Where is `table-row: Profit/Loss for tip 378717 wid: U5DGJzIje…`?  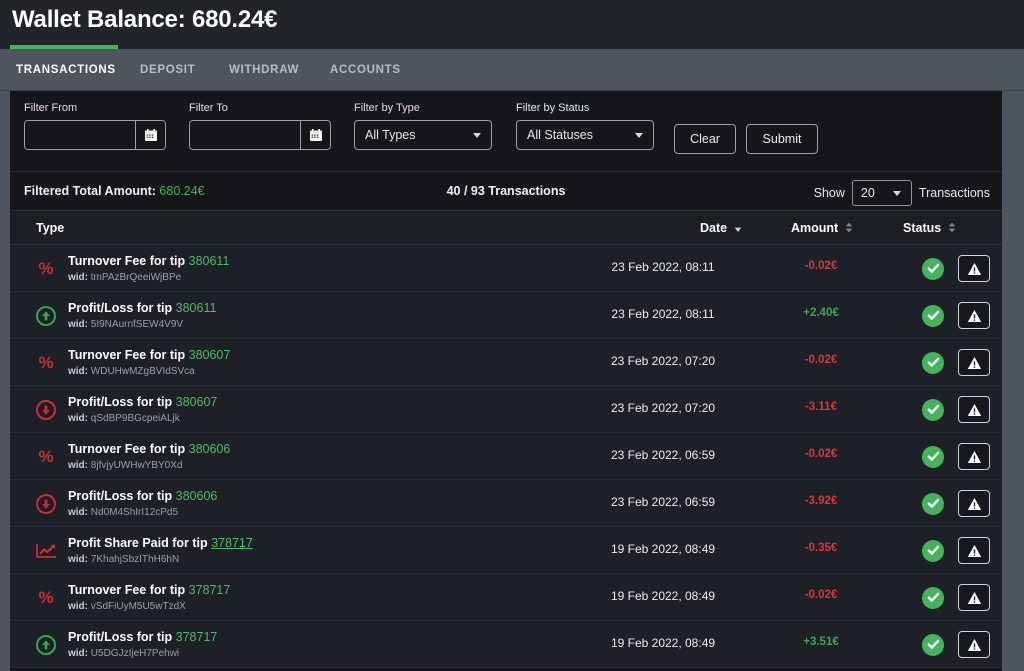 table-row: Profit/Loss for tip 378717 wid: U5DGJzIje… is located at coordinates (506, 644).